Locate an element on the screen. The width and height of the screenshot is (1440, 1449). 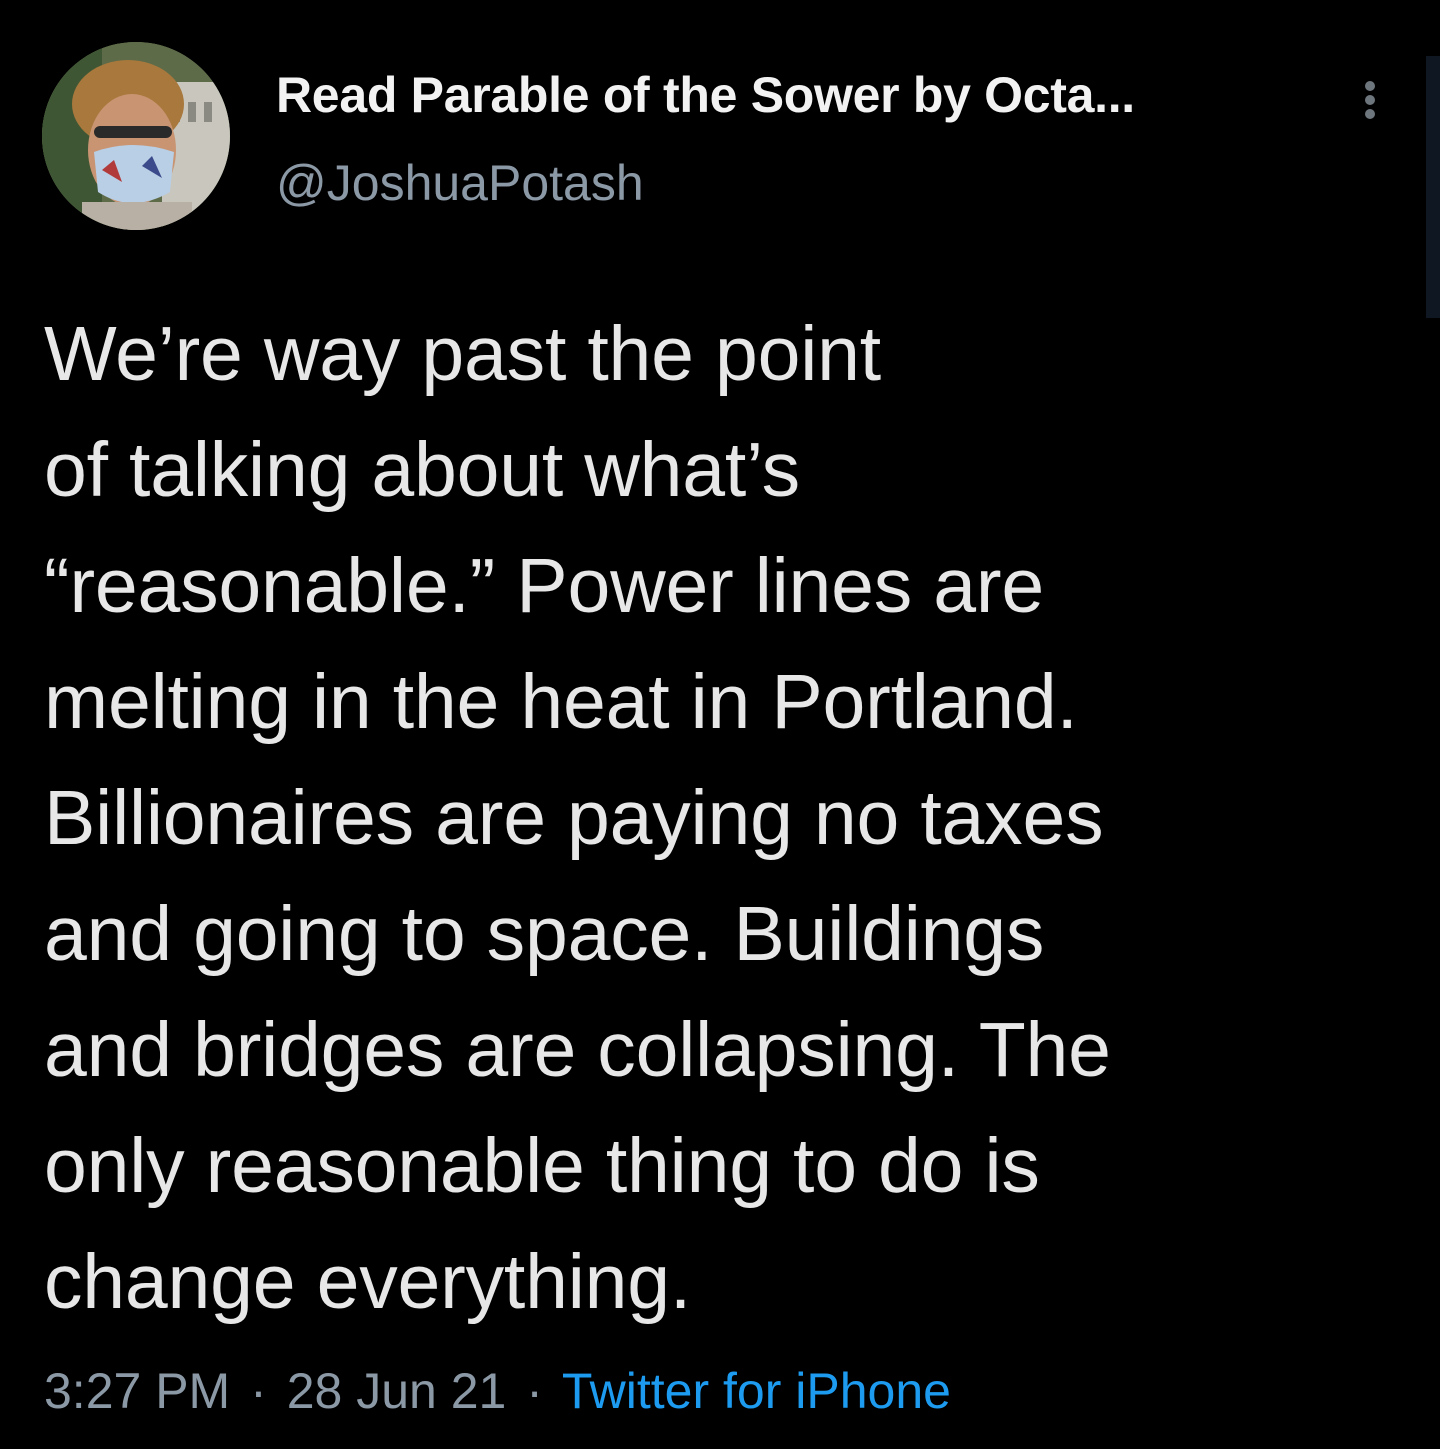
tweet-text-line: melting in the heat in Portland. is located at coordinates (561, 702).